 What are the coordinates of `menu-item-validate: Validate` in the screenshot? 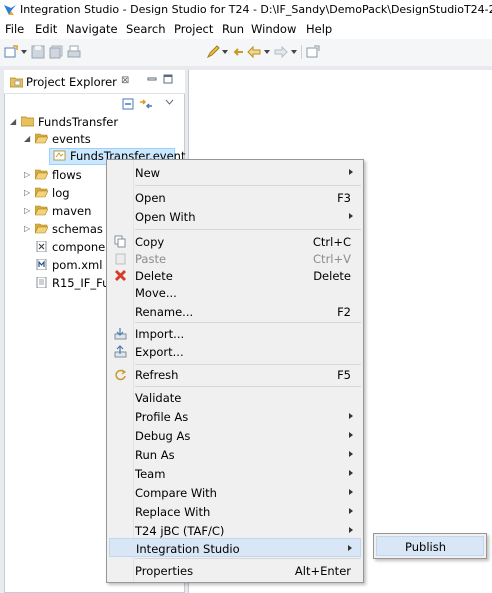 It's located at (235, 397).